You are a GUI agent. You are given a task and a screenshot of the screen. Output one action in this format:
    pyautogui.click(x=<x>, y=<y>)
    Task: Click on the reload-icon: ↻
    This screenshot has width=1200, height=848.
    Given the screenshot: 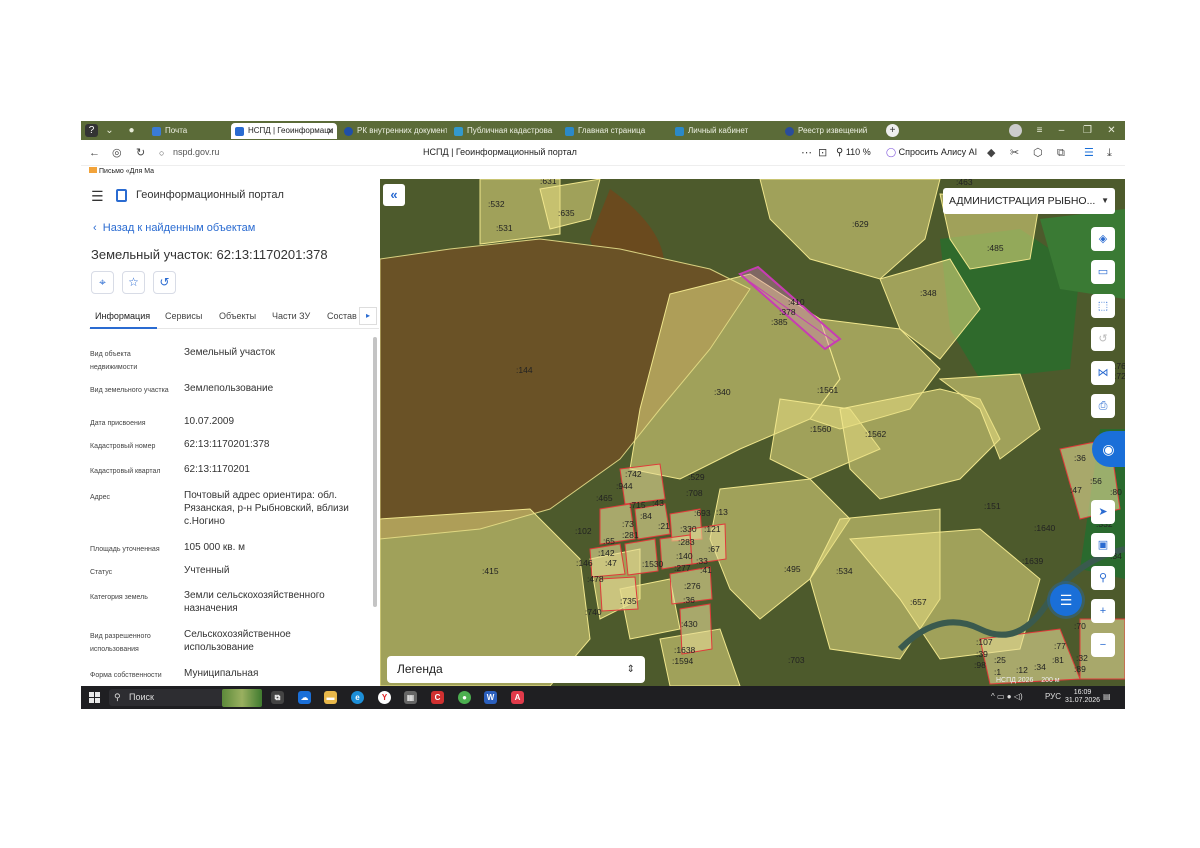 What is the action you would take?
    pyautogui.click(x=140, y=153)
    